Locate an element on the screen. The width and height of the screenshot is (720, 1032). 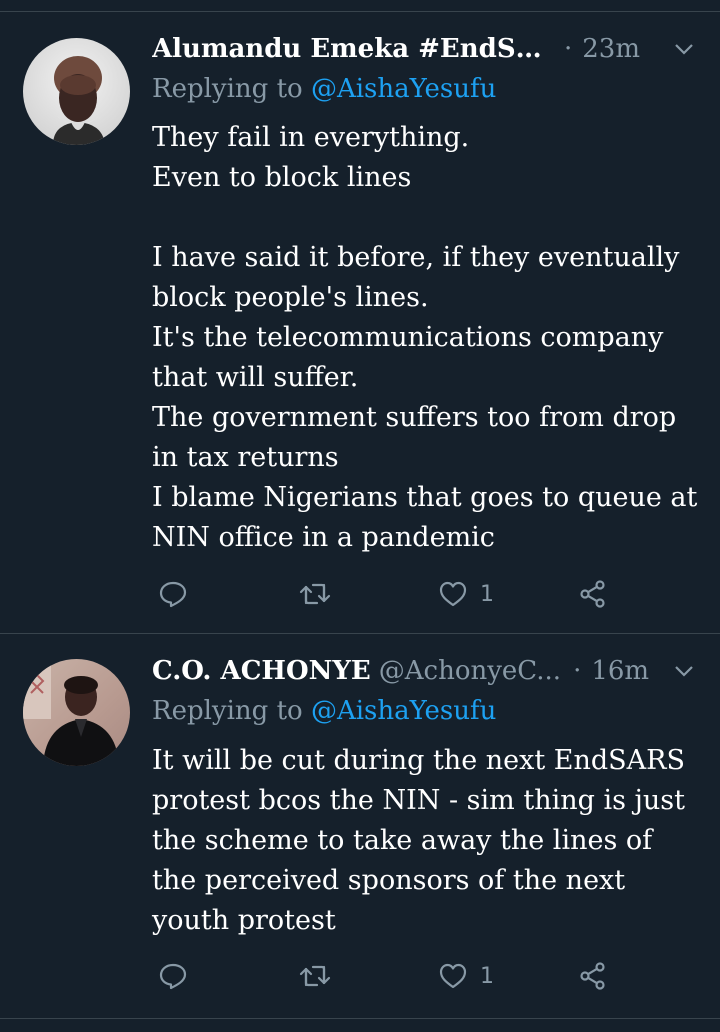
tweet-header: C.O. ACHONYE @AchonyeC... · 16m is located at coordinates (424, 671).